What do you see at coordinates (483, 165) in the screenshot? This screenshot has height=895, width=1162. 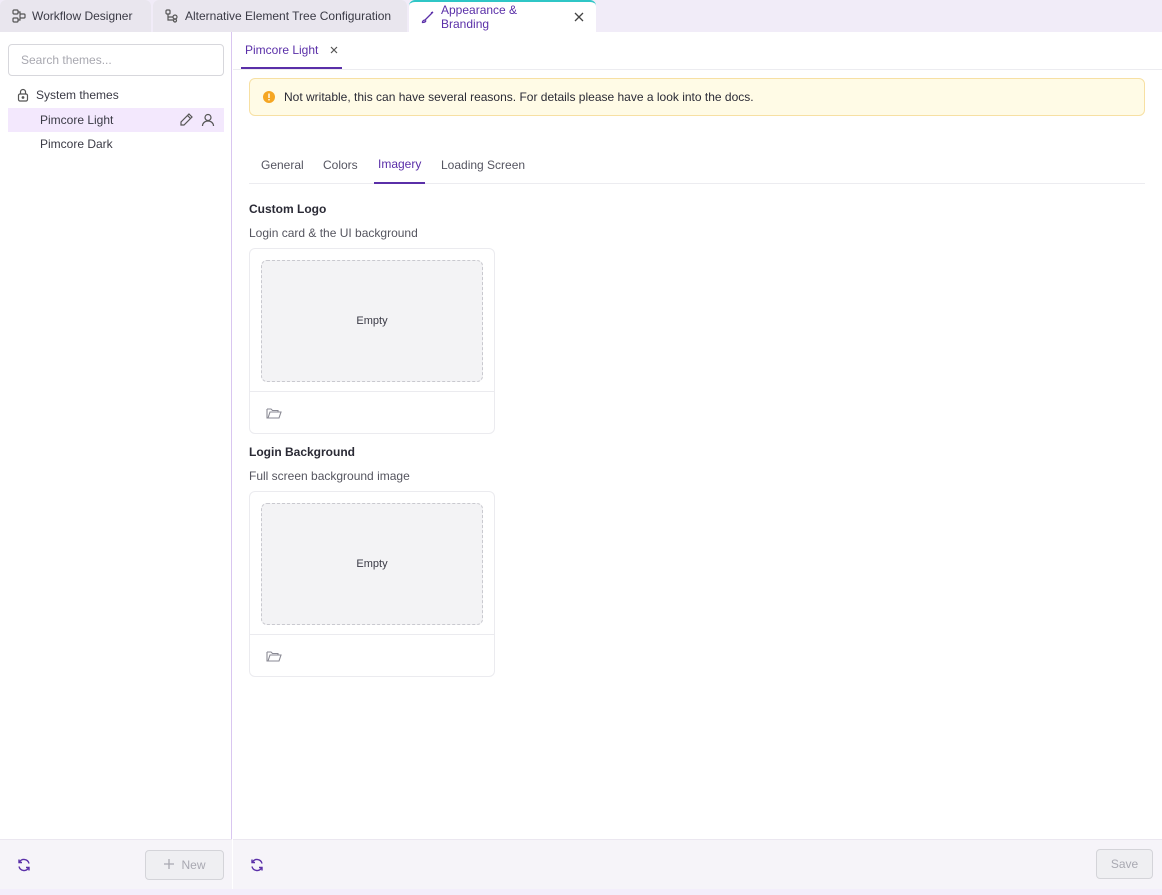 I see `tab-loading-screen: Loading Screen` at bounding box center [483, 165].